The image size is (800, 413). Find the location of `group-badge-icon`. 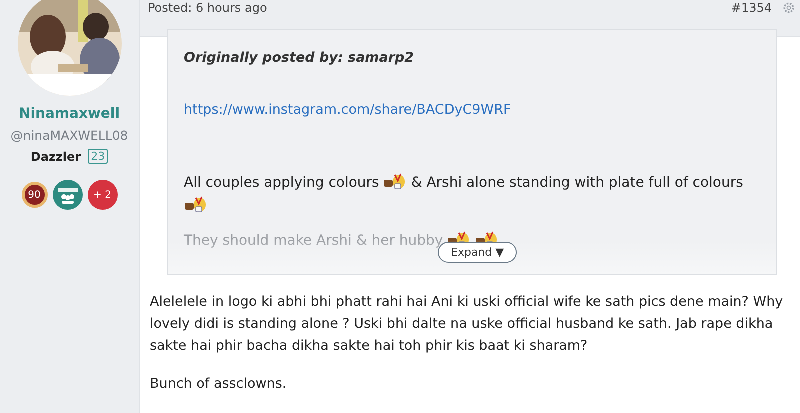

group-badge-icon is located at coordinates (67, 195).